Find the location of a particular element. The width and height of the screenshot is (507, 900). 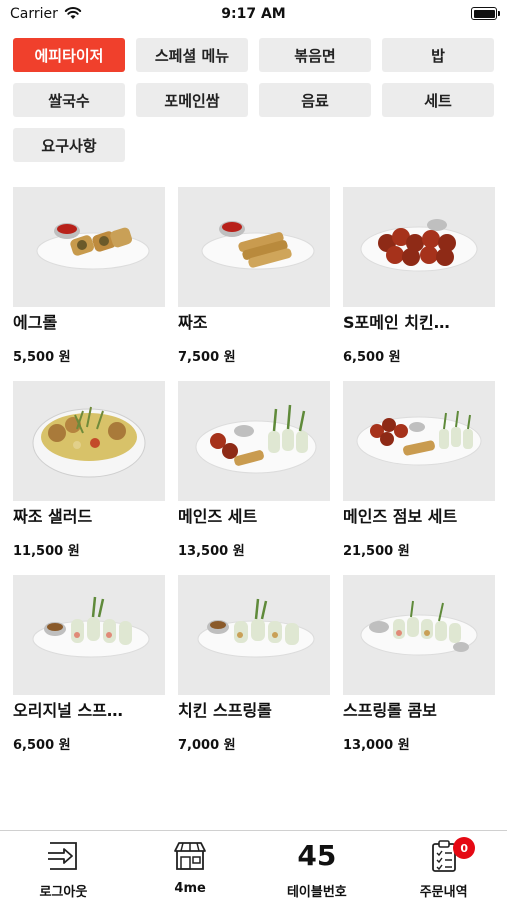

egg-roll-photo is located at coordinates (89, 247).